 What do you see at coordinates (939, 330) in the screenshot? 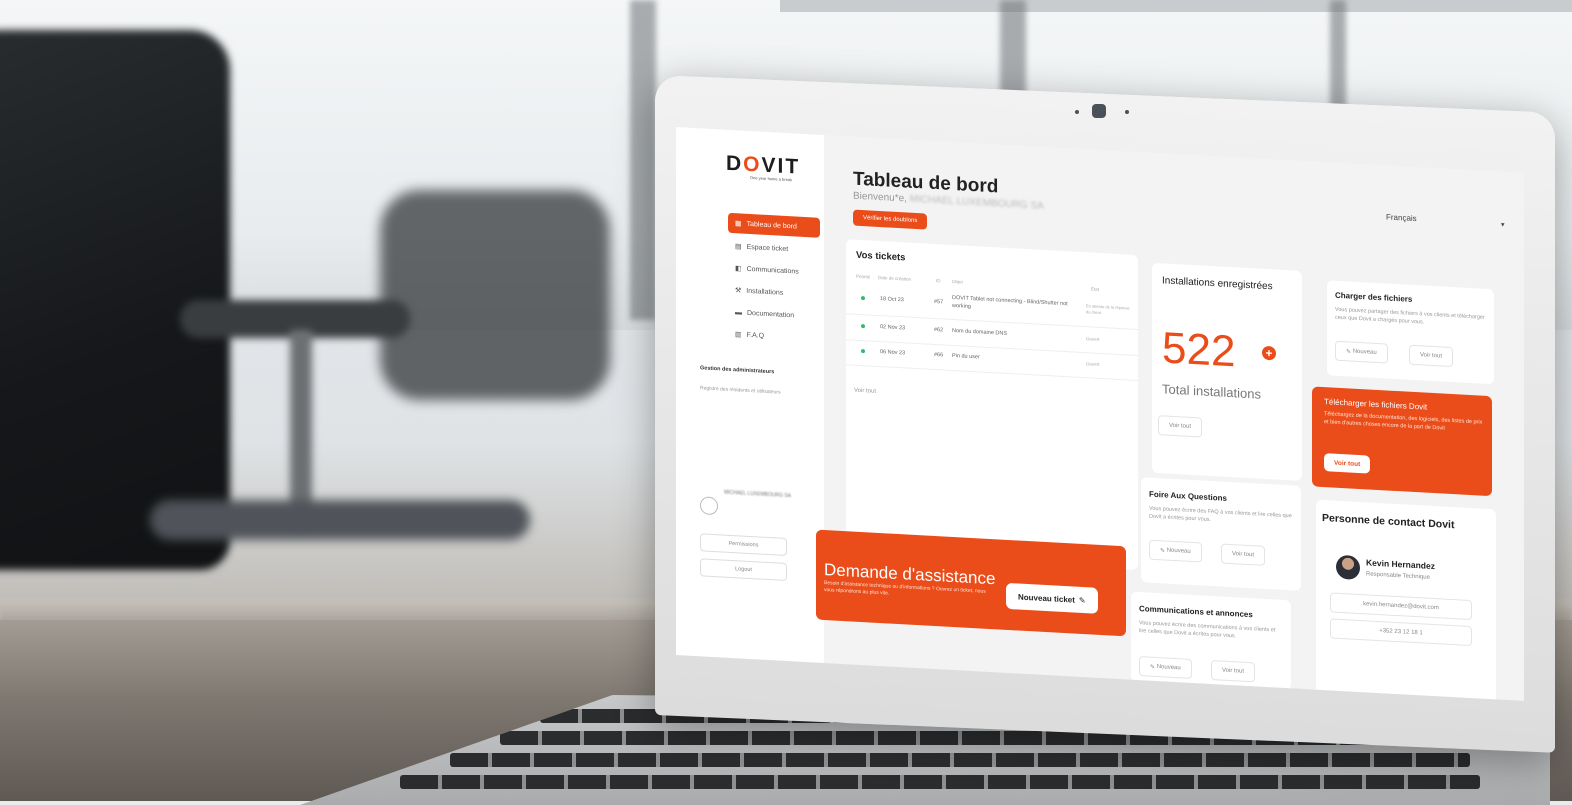
I see `ticket-id: #62` at bounding box center [939, 330].